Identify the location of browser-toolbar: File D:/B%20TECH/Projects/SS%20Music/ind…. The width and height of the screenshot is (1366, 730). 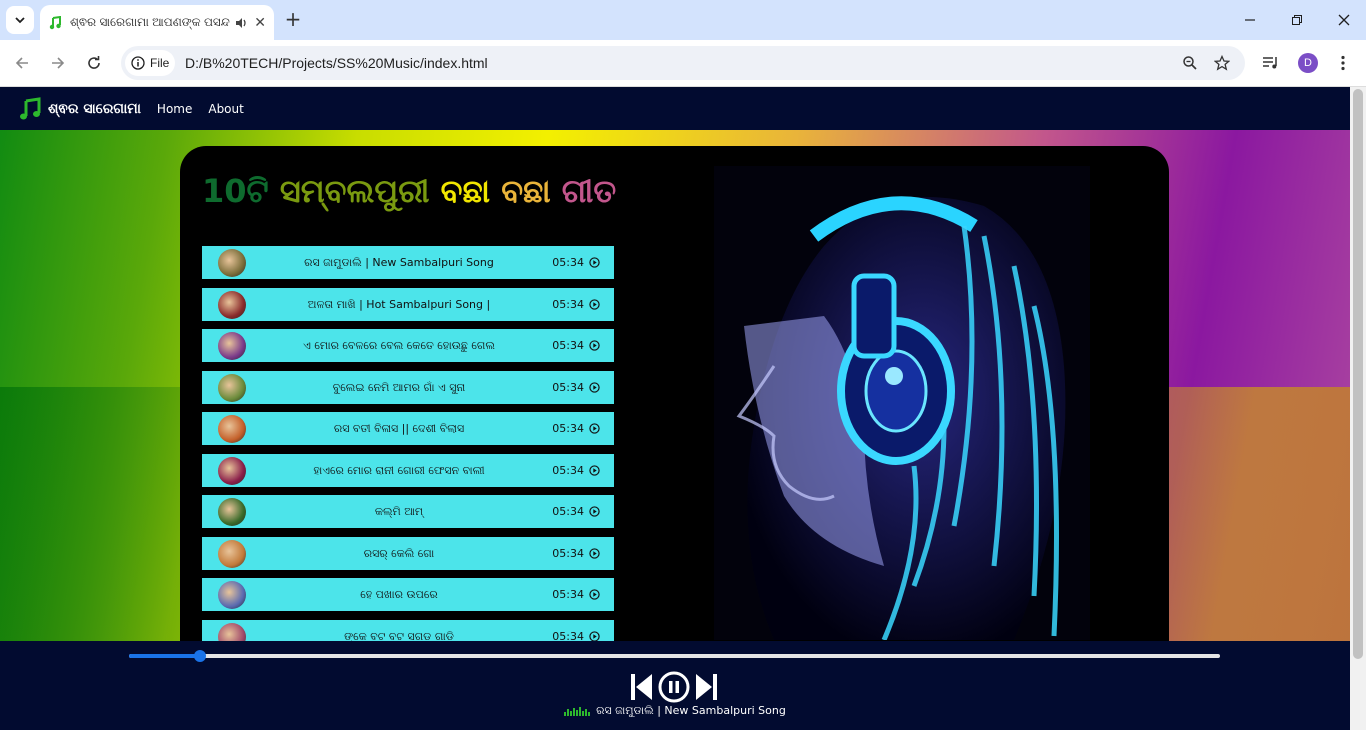
(683, 63).